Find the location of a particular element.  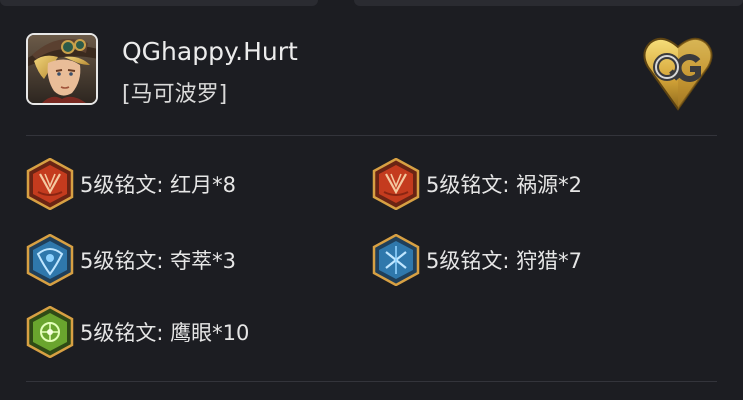

team-logo is located at coordinates (678, 73).